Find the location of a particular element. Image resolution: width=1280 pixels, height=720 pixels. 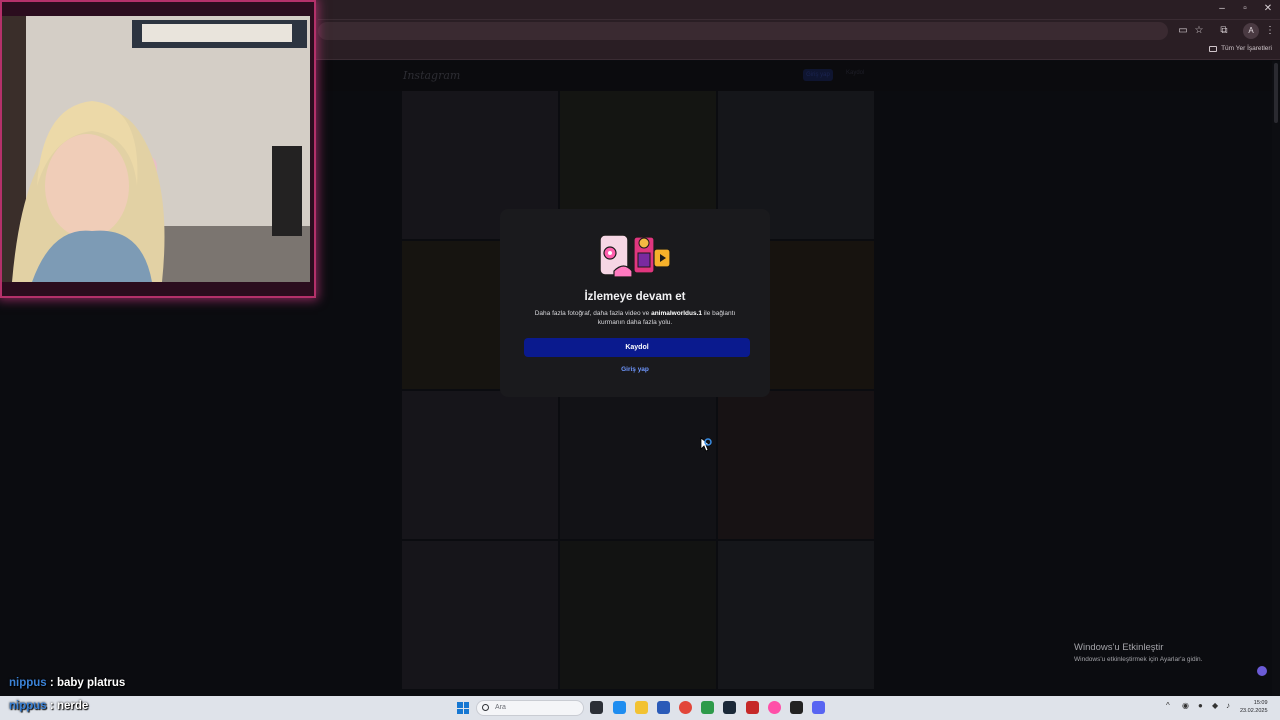

restore-icon: ▫ is located at coordinates (1245, 8).